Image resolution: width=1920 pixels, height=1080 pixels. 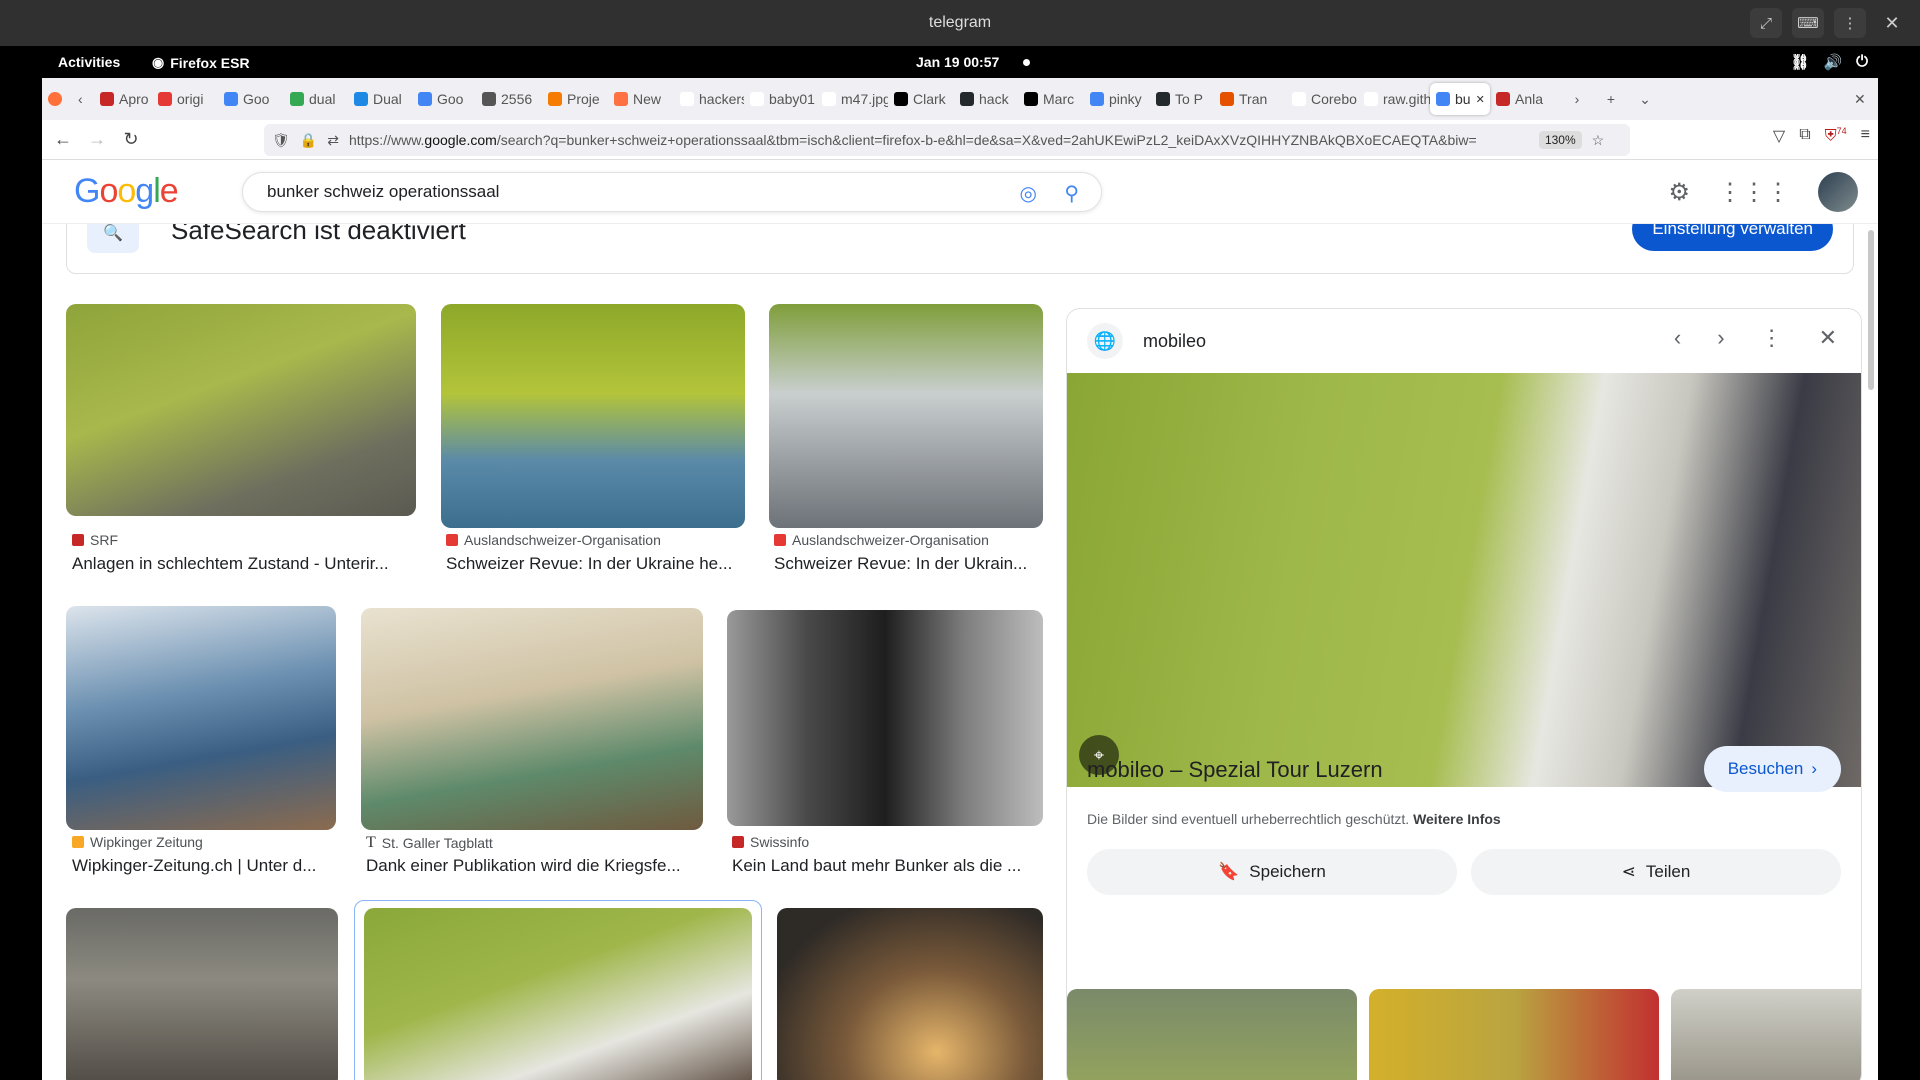 I want to click on shield-icon: 🛡, so click(x=281, y=140).